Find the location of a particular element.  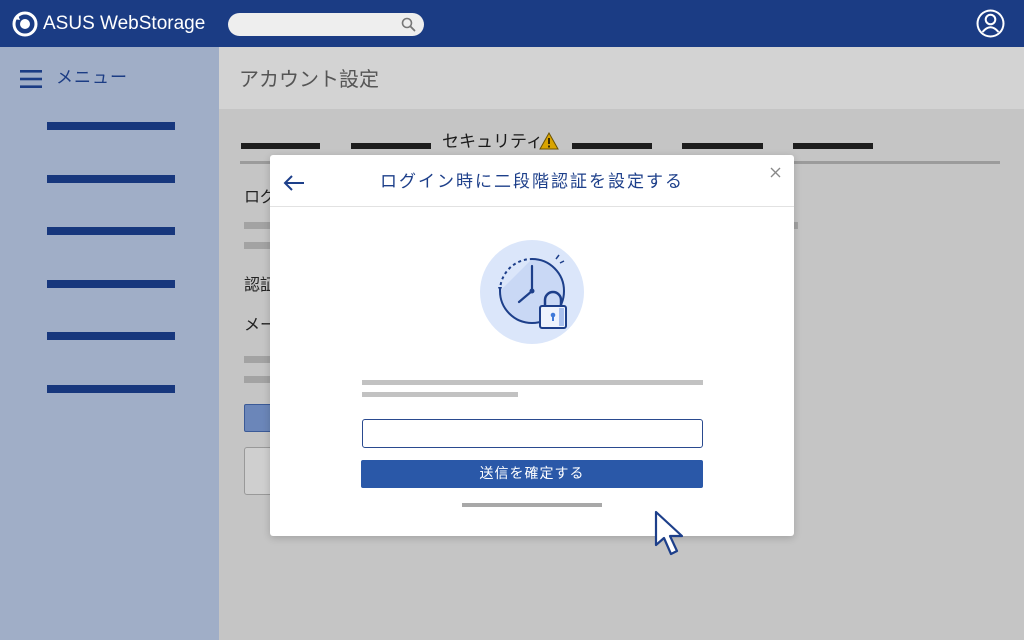

warning-triangle-icon is located at coordinates (549, 141).